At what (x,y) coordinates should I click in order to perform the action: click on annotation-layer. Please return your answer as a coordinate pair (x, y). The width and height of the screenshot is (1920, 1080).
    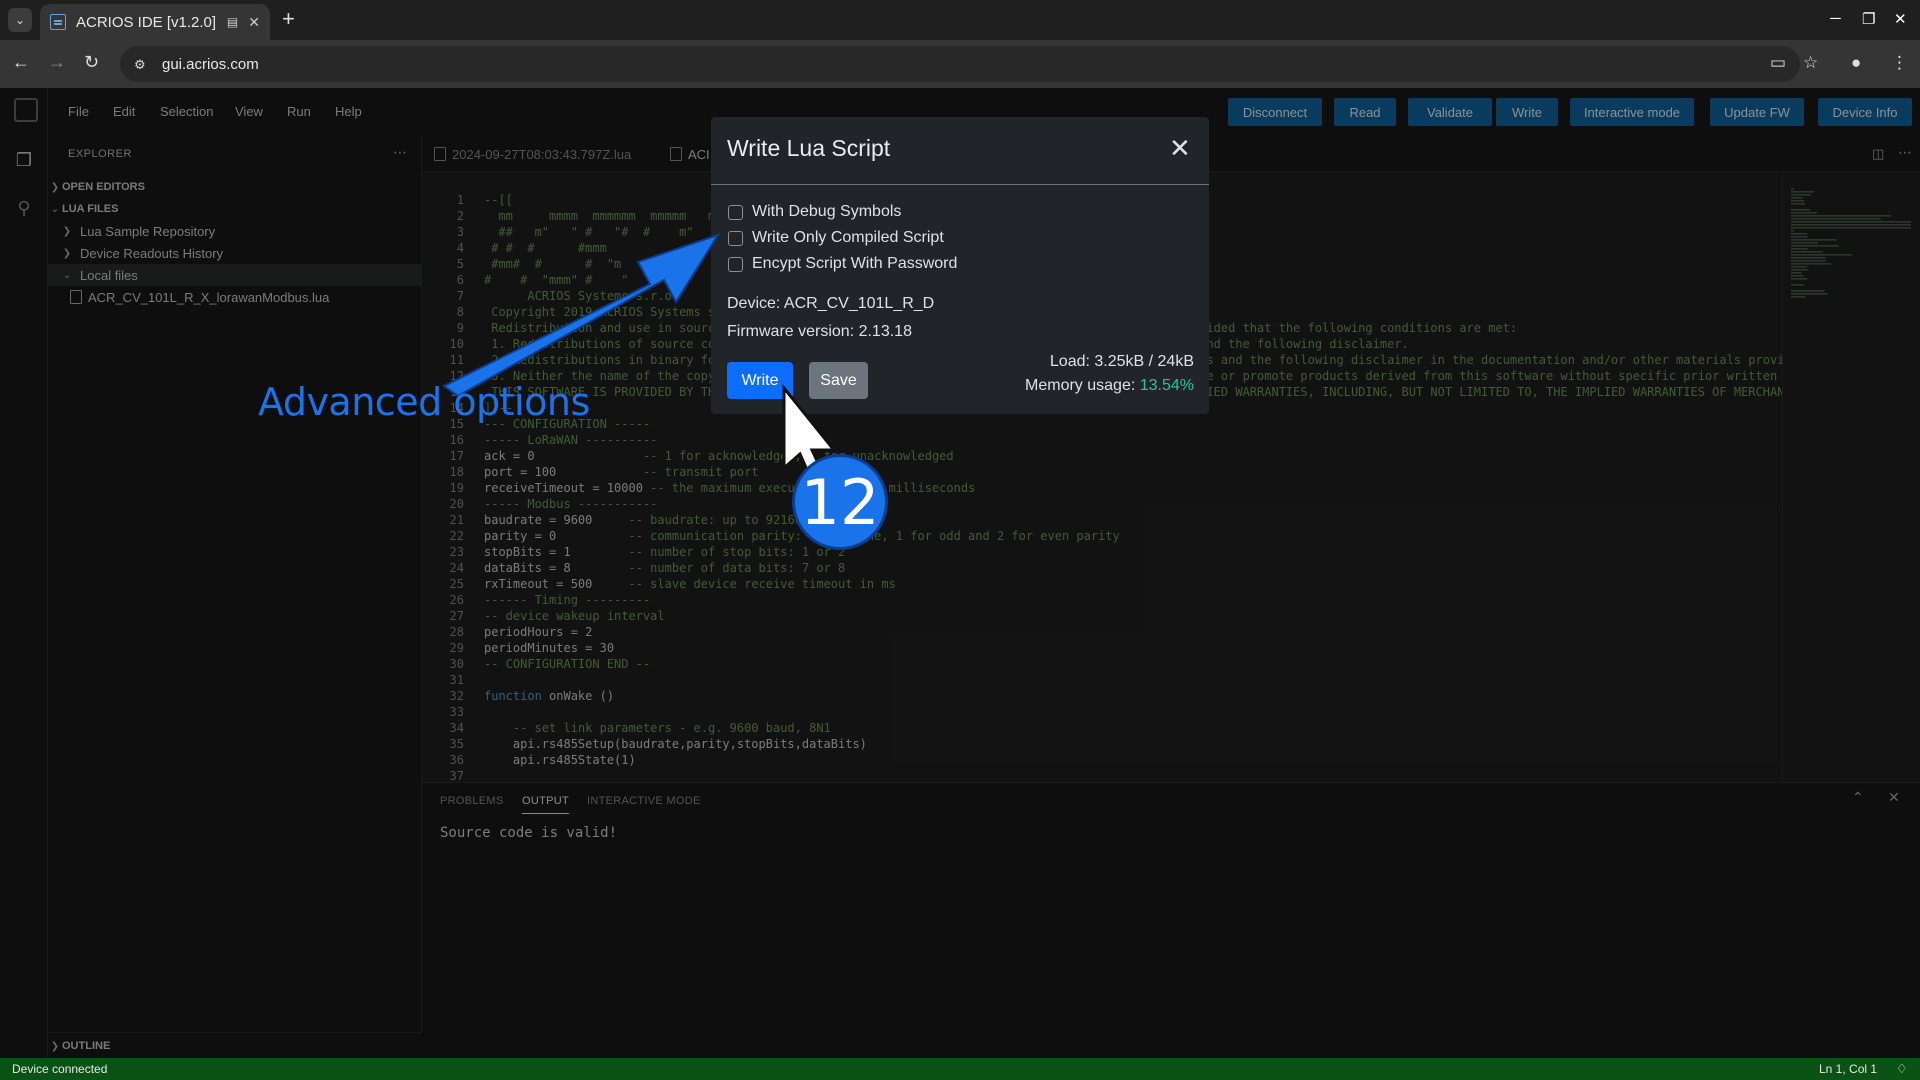
    Looking at the image, I should click on (640, 361).